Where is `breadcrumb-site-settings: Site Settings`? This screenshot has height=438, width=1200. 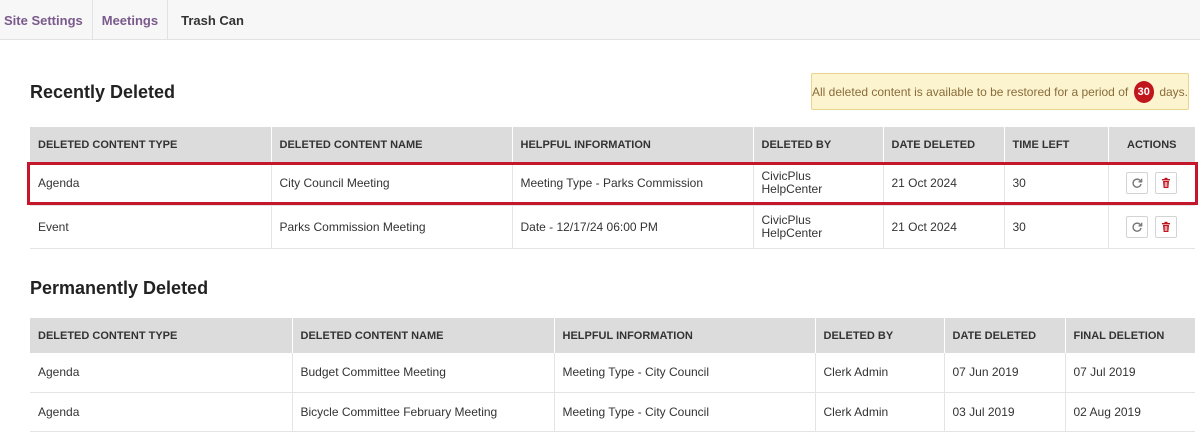 breadcrumb-site-settings: Site Settings is located at coordinates (46, 19).